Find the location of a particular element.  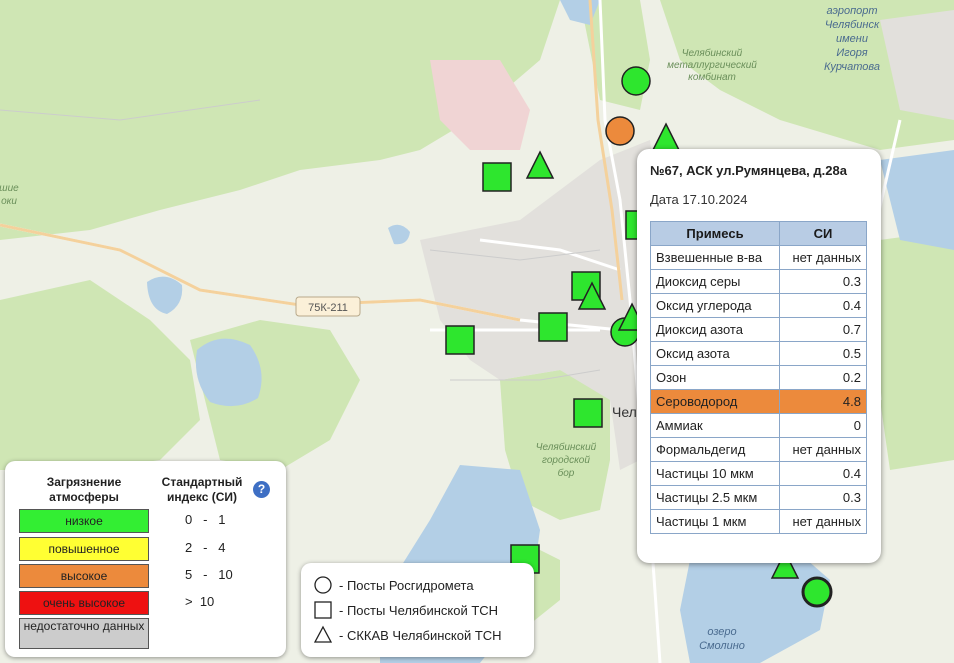

table-row: Аммиак 0 is located at coordinates (758, 425).